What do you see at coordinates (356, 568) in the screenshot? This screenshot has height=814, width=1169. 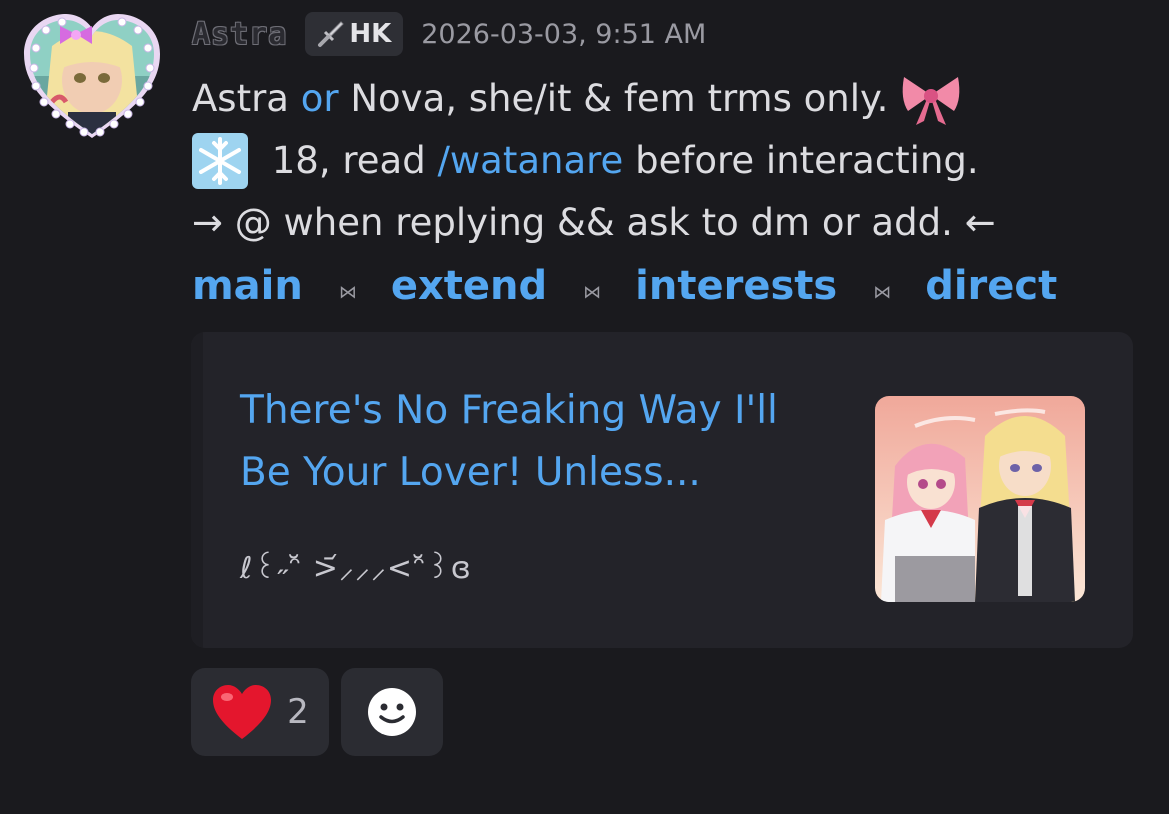 I see `embed-description: ℓ꒰˶ᵔ̆ >᷄⸝⸝⸝<ᵔ̆꒱ɞ` at bounding box center [356, 568].